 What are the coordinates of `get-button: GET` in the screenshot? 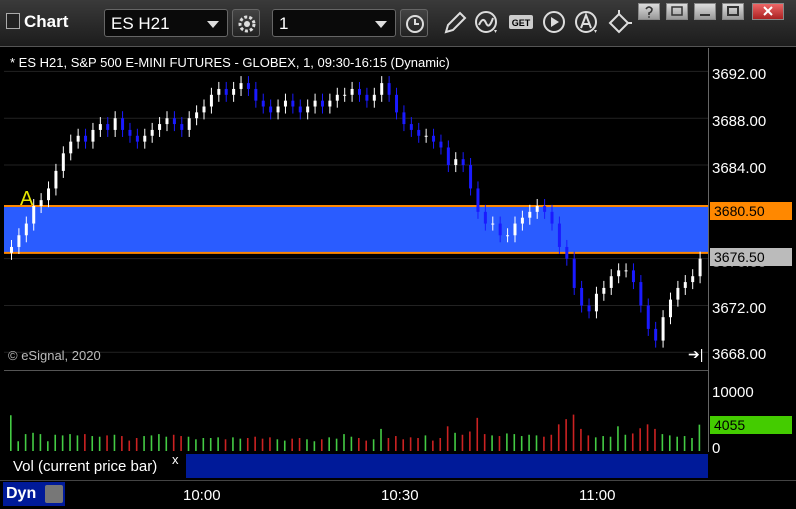 It's located at (522, 23).